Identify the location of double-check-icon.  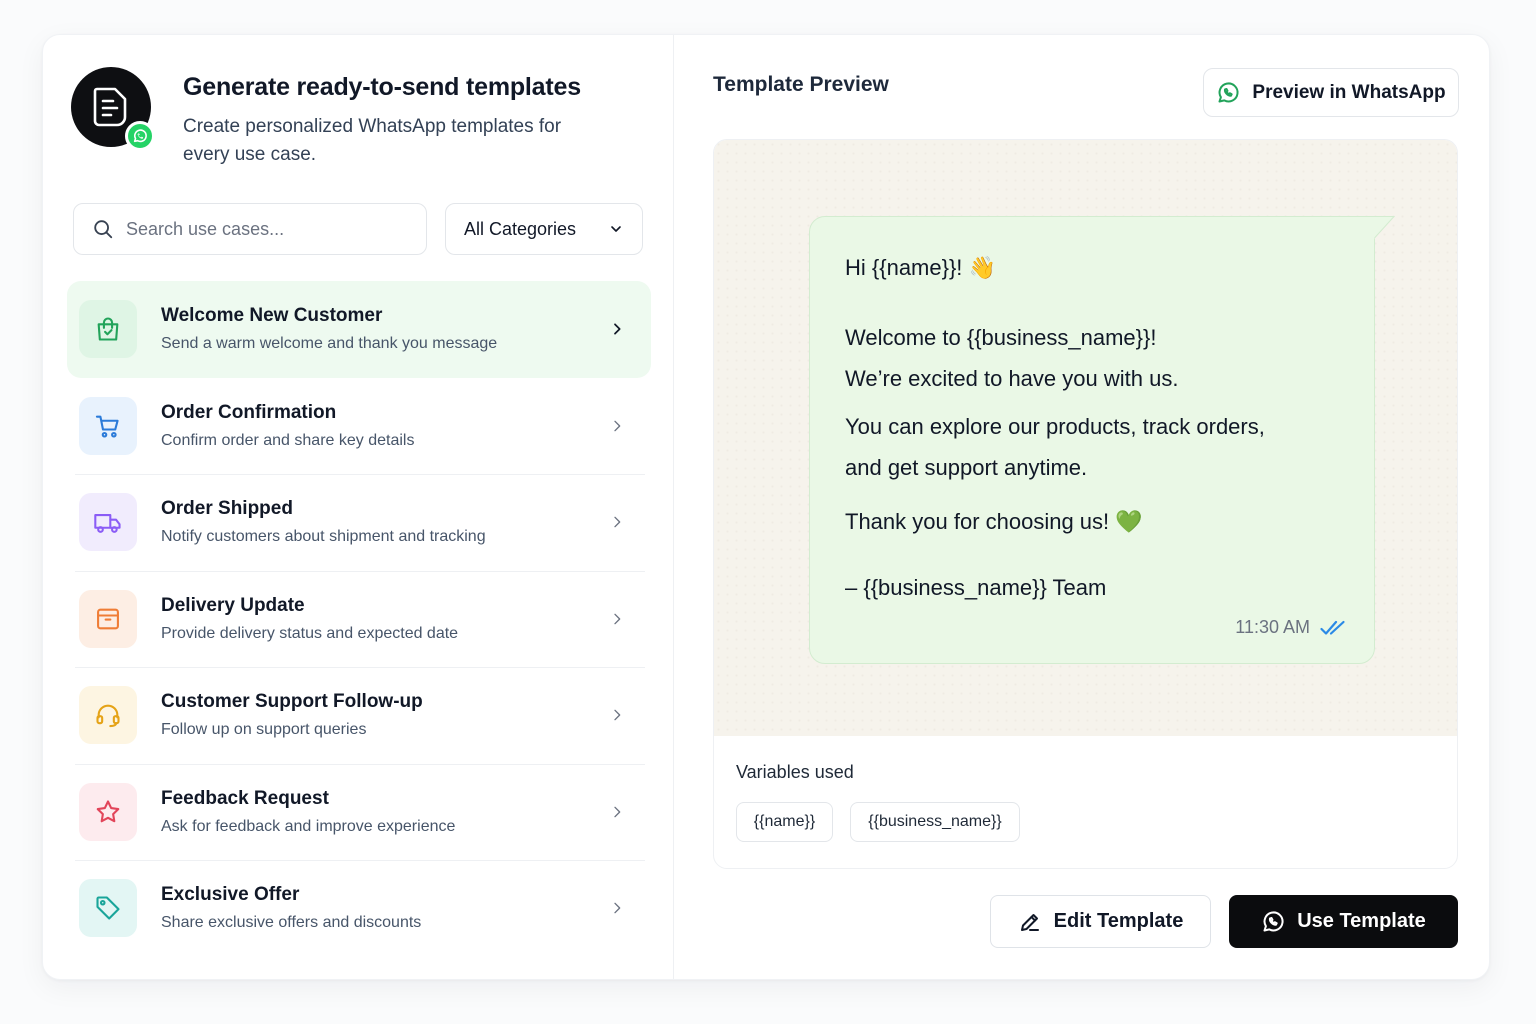
(1332, 627).